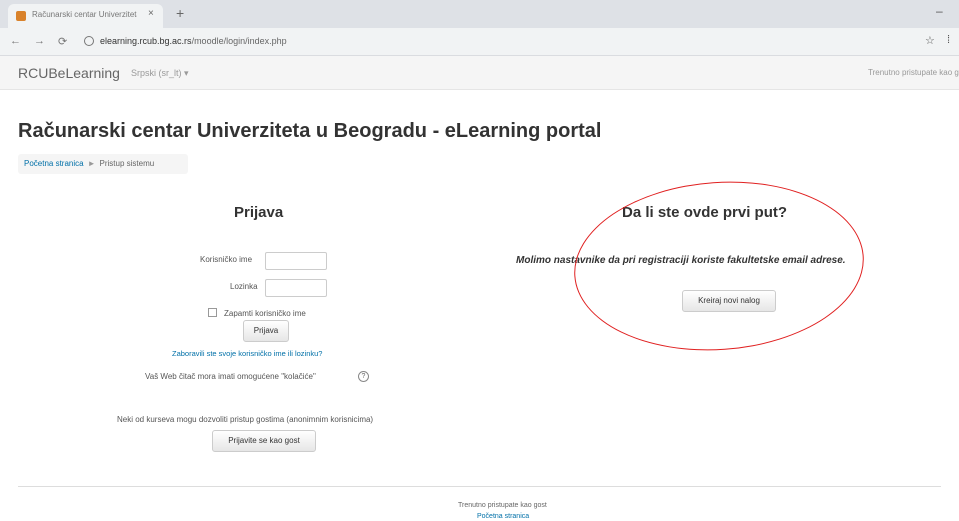  I want to click on new-tab-icon: +, so click(180, 13).